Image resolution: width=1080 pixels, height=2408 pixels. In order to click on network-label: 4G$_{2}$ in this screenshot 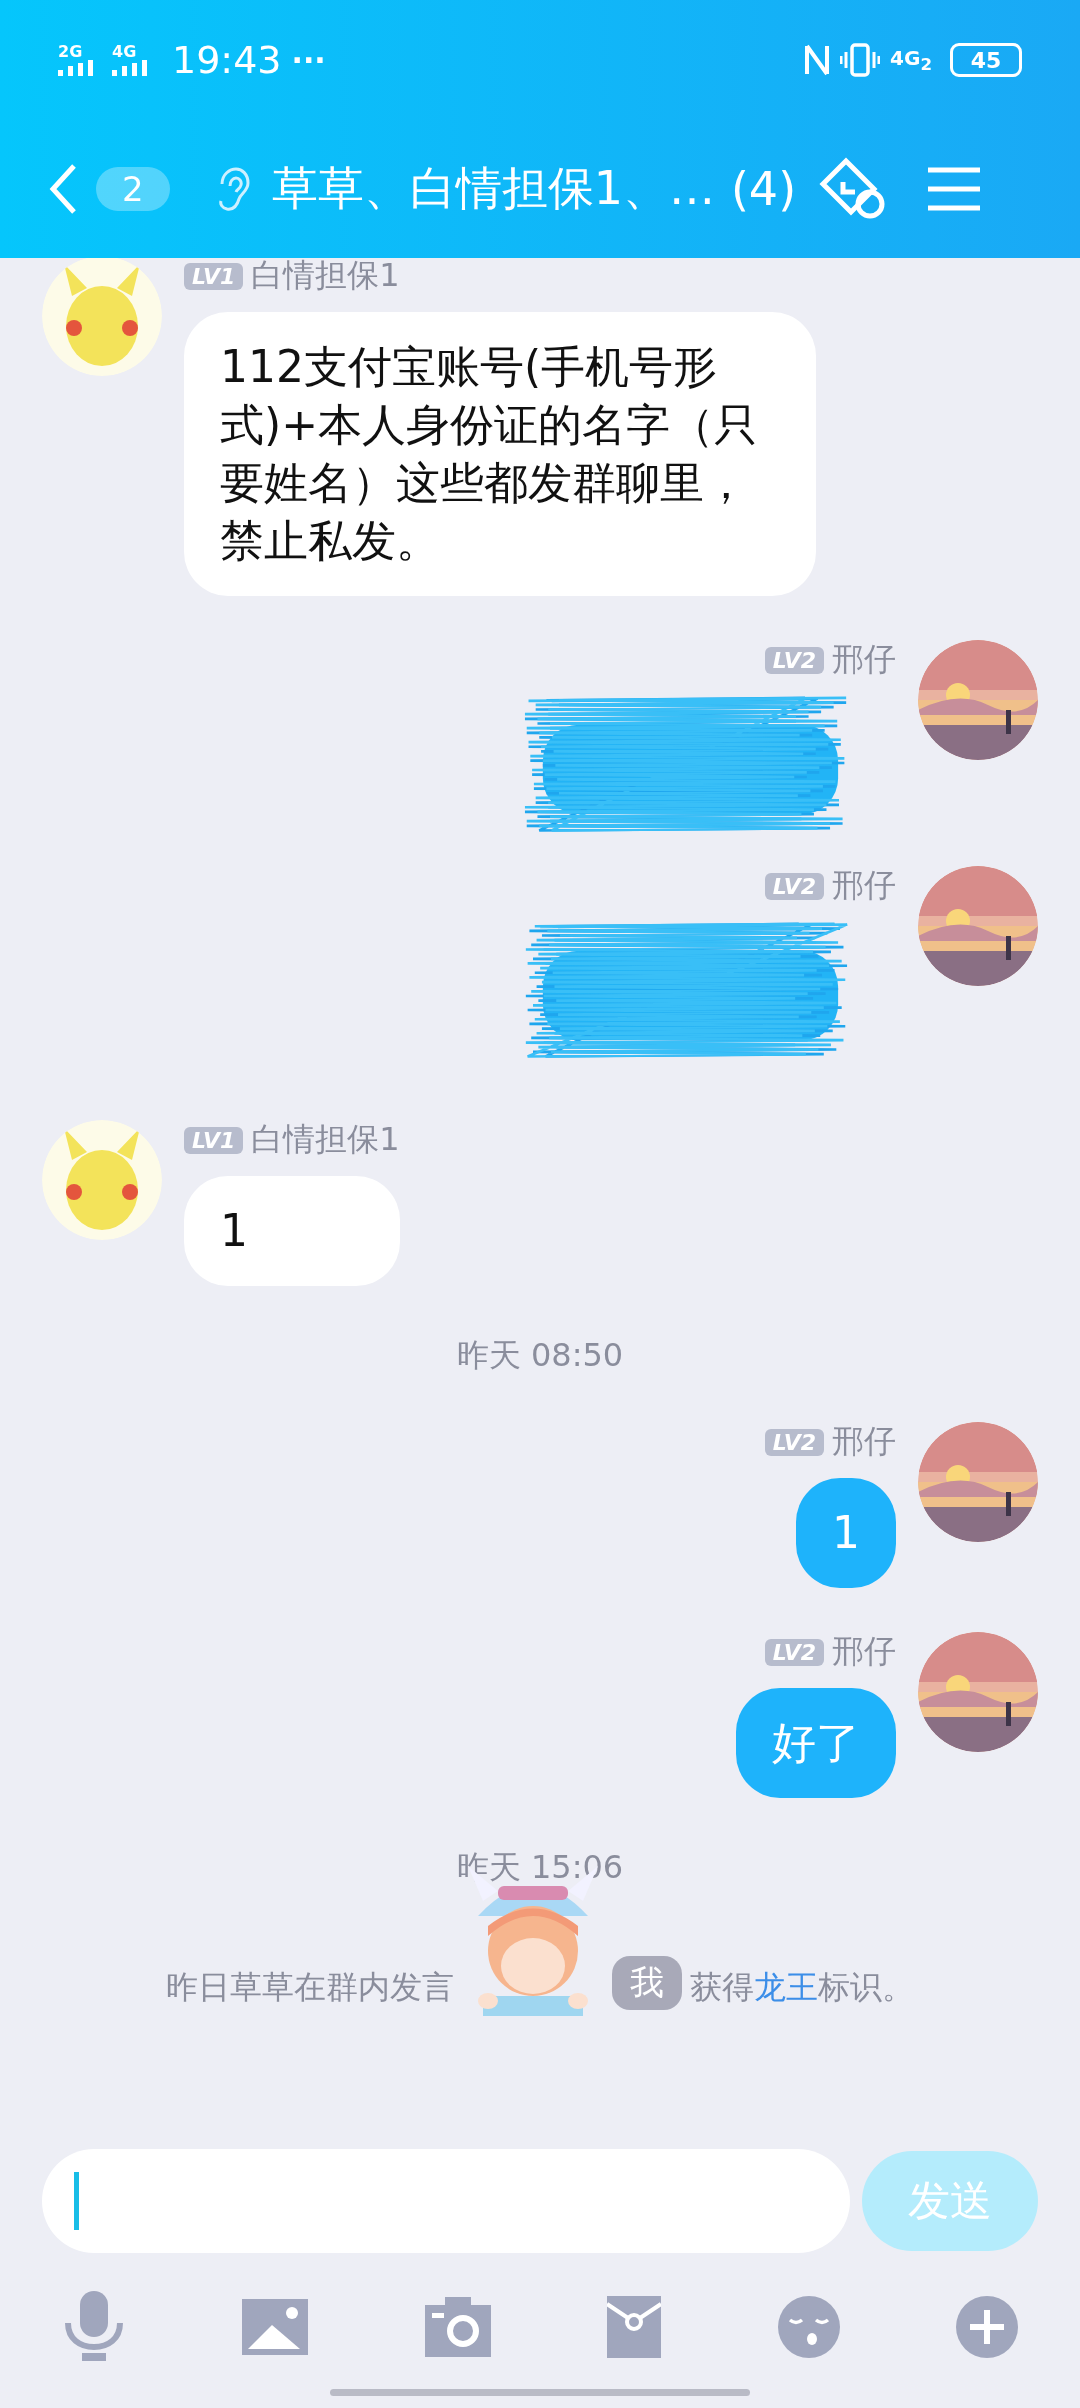, I will do `click(911, 60)`.